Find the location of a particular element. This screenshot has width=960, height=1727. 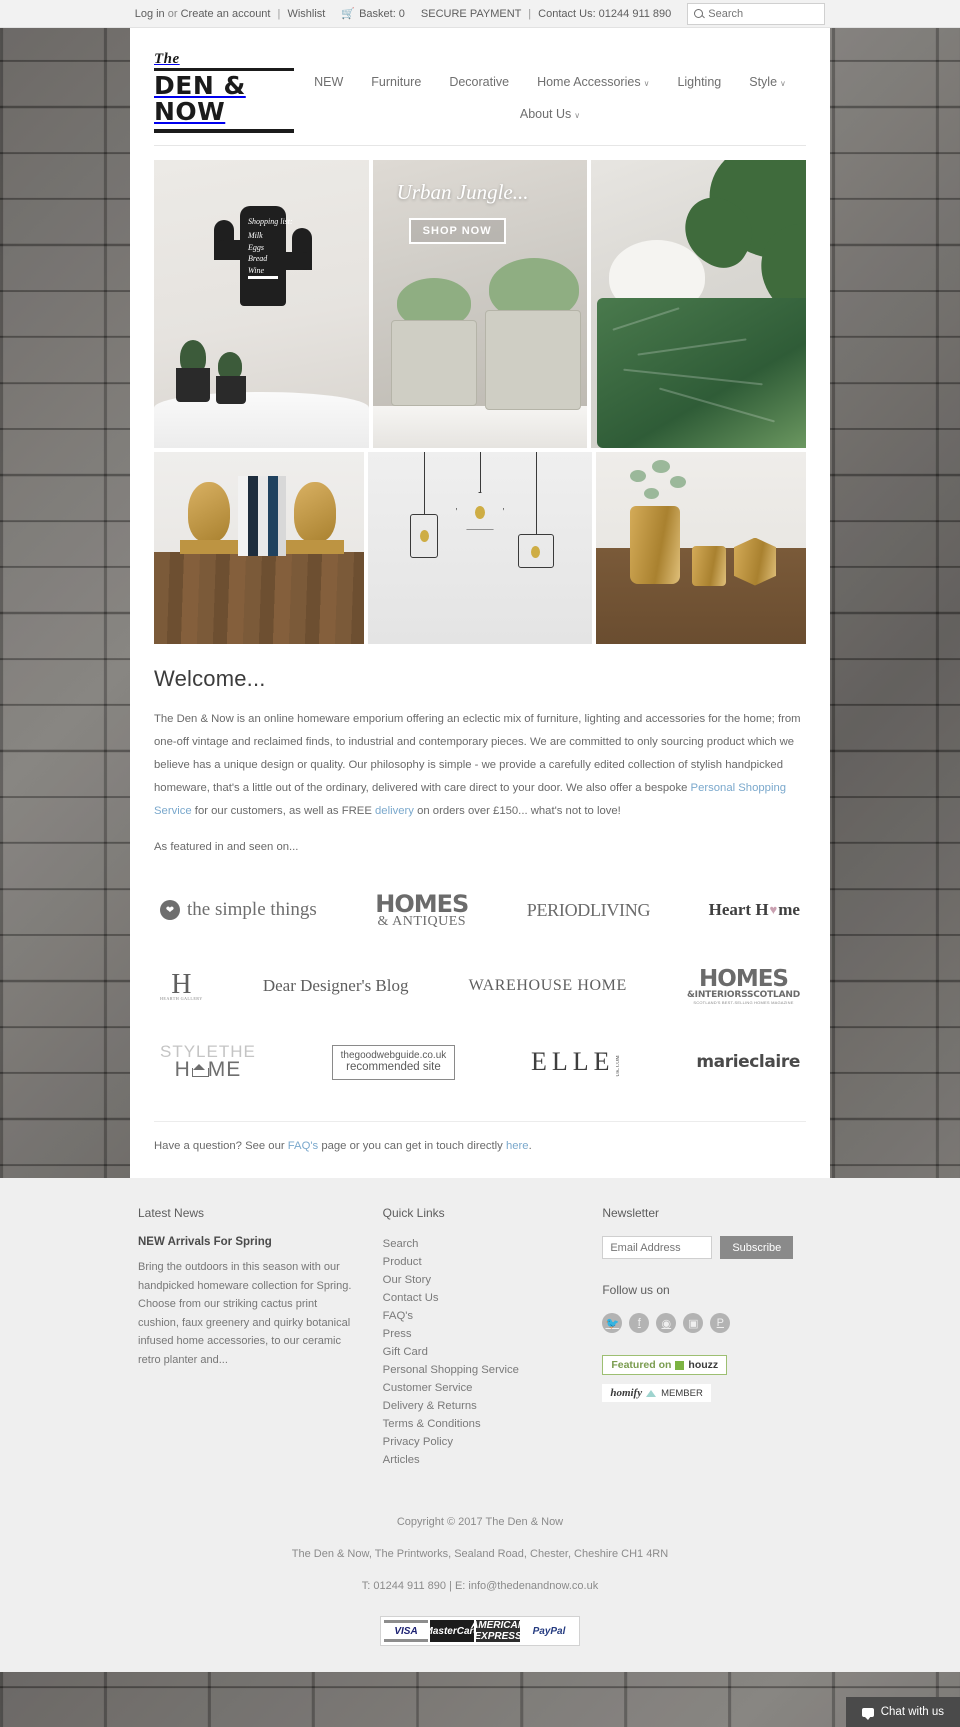

search-box is located at coordinates (756, 13).